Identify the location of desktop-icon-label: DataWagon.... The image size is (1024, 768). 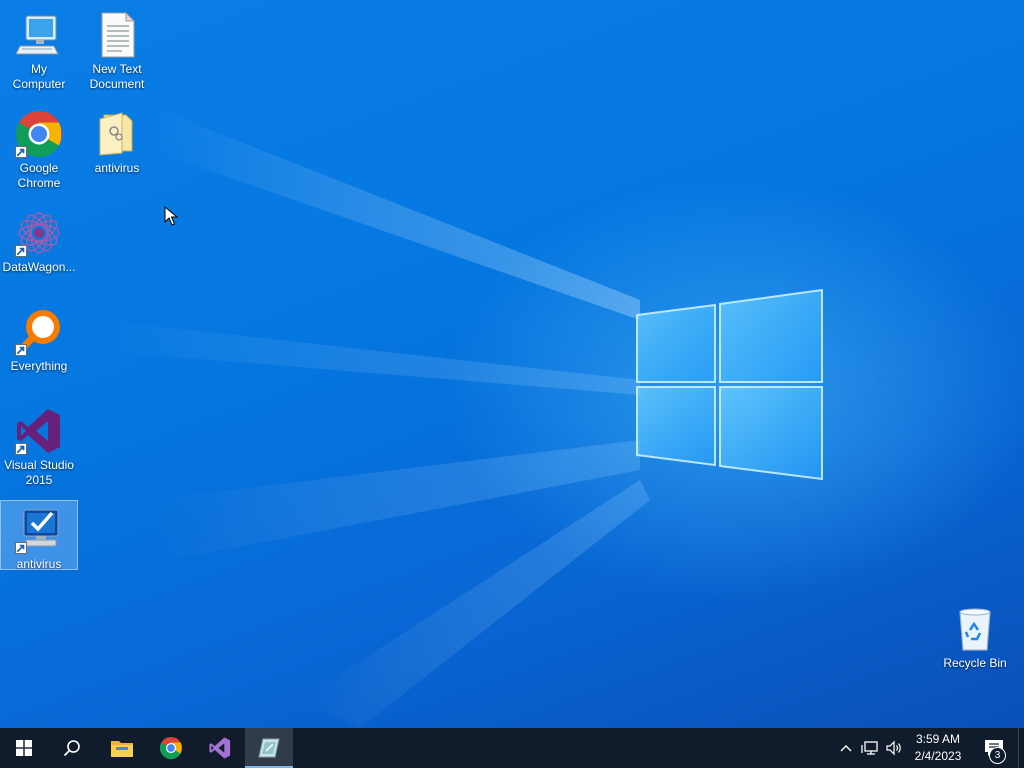
(39, 267).